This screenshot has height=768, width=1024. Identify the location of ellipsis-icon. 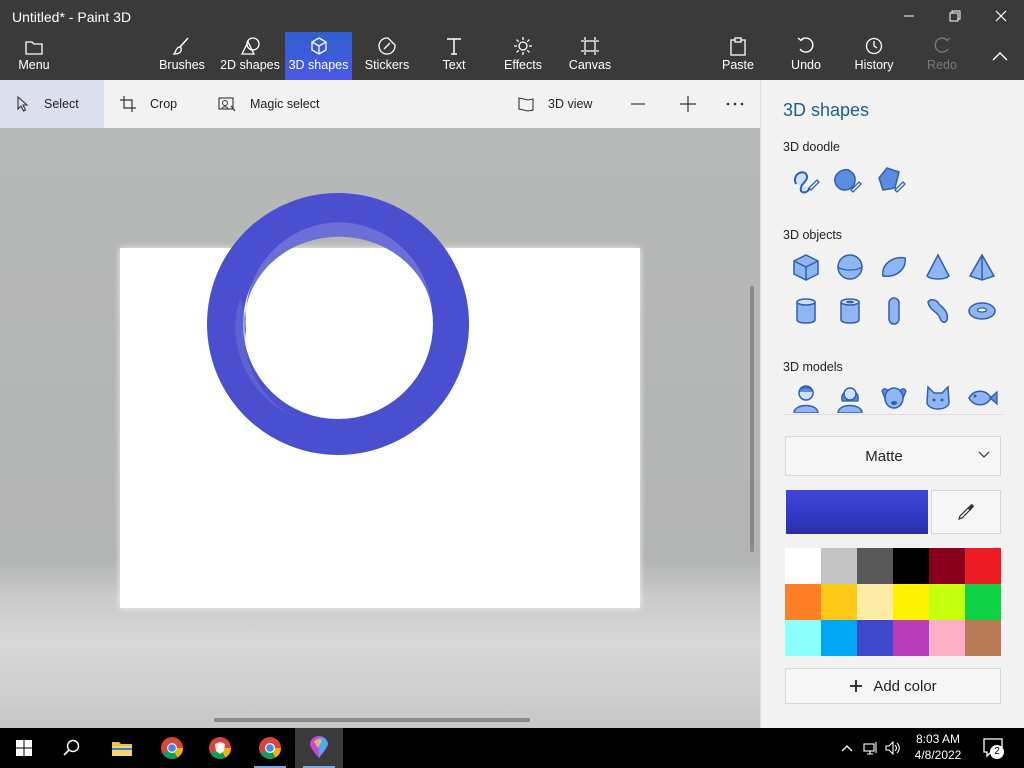
(735, 104).